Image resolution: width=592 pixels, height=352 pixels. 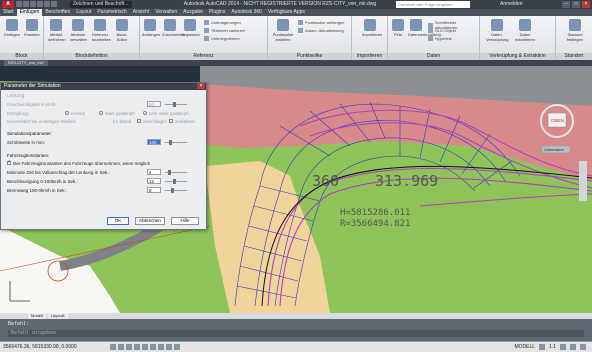 What do you see at coordinates (67, 113) in the screenshot?
I see `damping-normal-radio` at bounding box center [67, 113].